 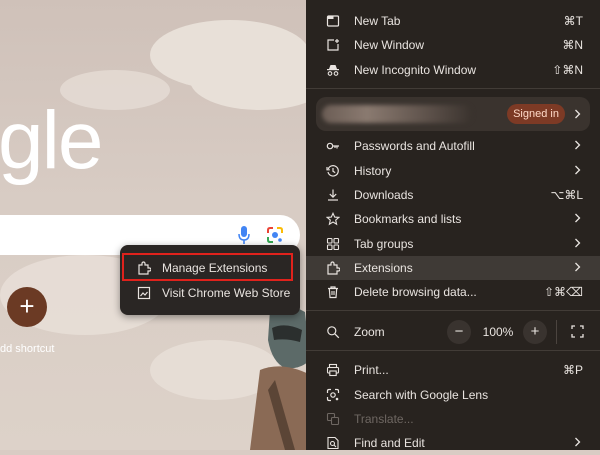 I want to click on trash-icon, so click(x=333, y=292).